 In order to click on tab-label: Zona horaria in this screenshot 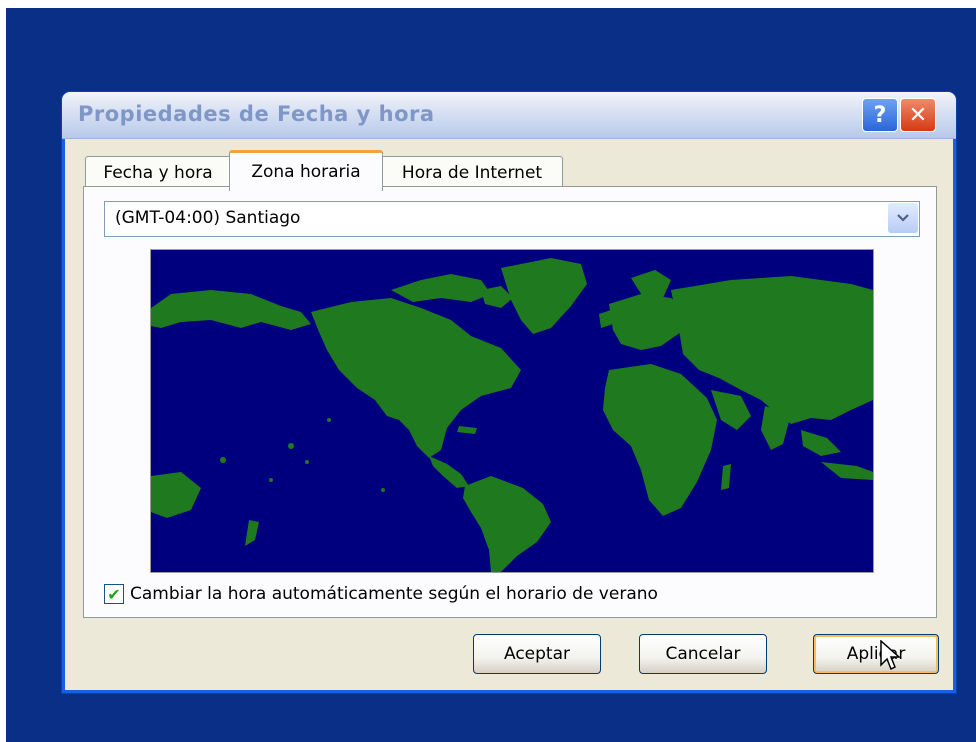, I will do `click(306, 172)`.